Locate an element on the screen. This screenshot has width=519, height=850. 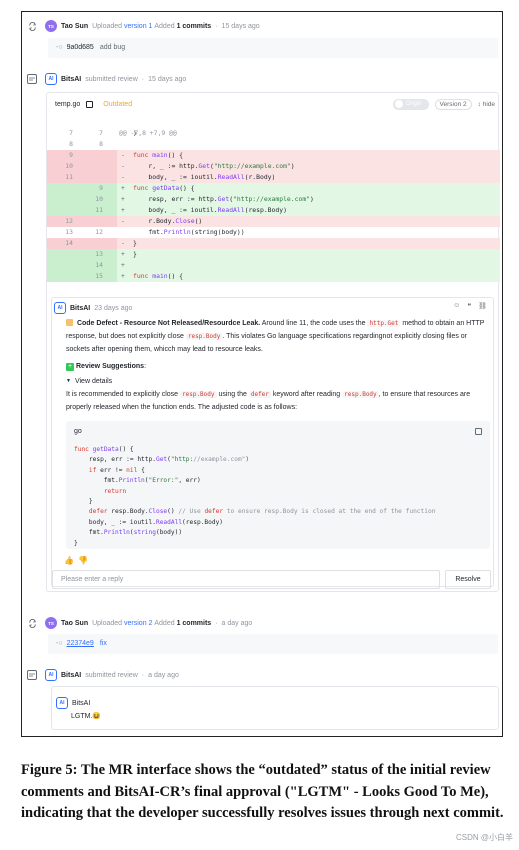
version-link: version 2 is located at coordinates (138, 623).